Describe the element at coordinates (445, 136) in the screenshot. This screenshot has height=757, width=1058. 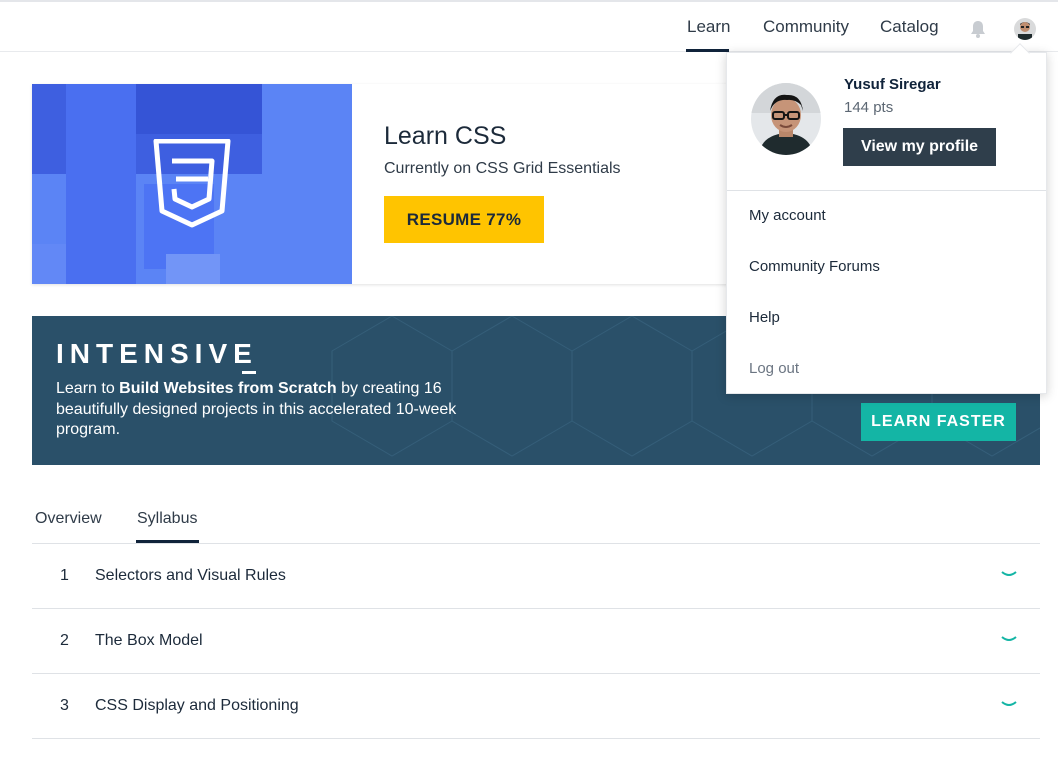
I see `course-title: Learn CSS` at that location.